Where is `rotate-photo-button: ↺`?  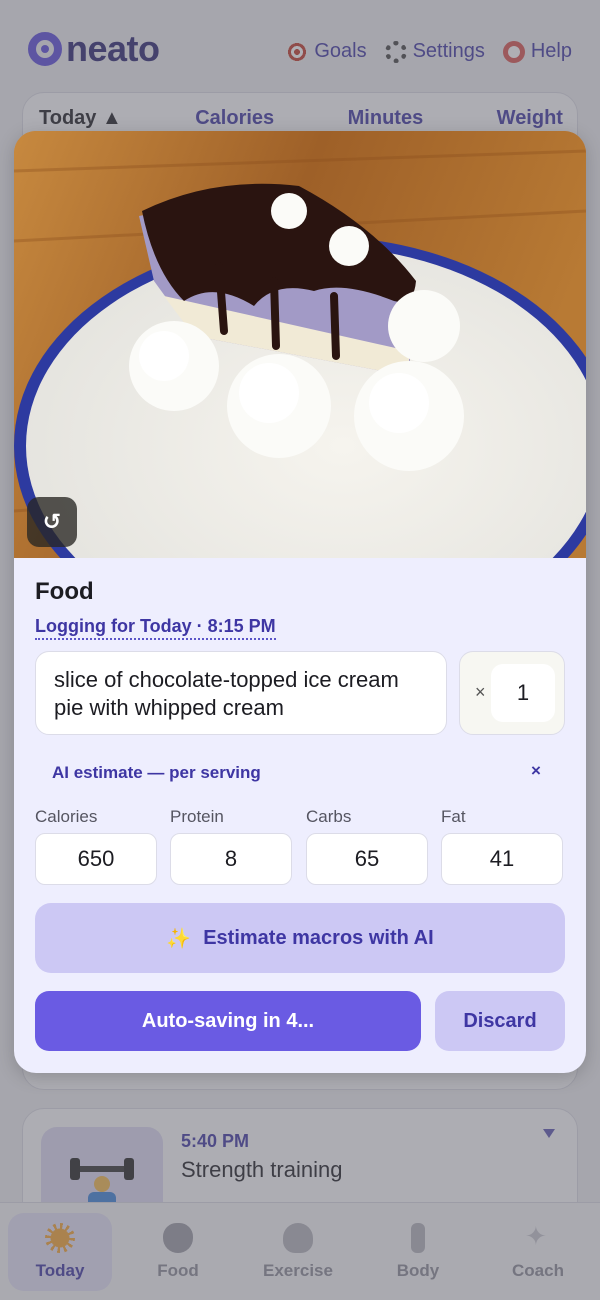 rotate-photo-button: ↺ is located at coordinates (52, 522).